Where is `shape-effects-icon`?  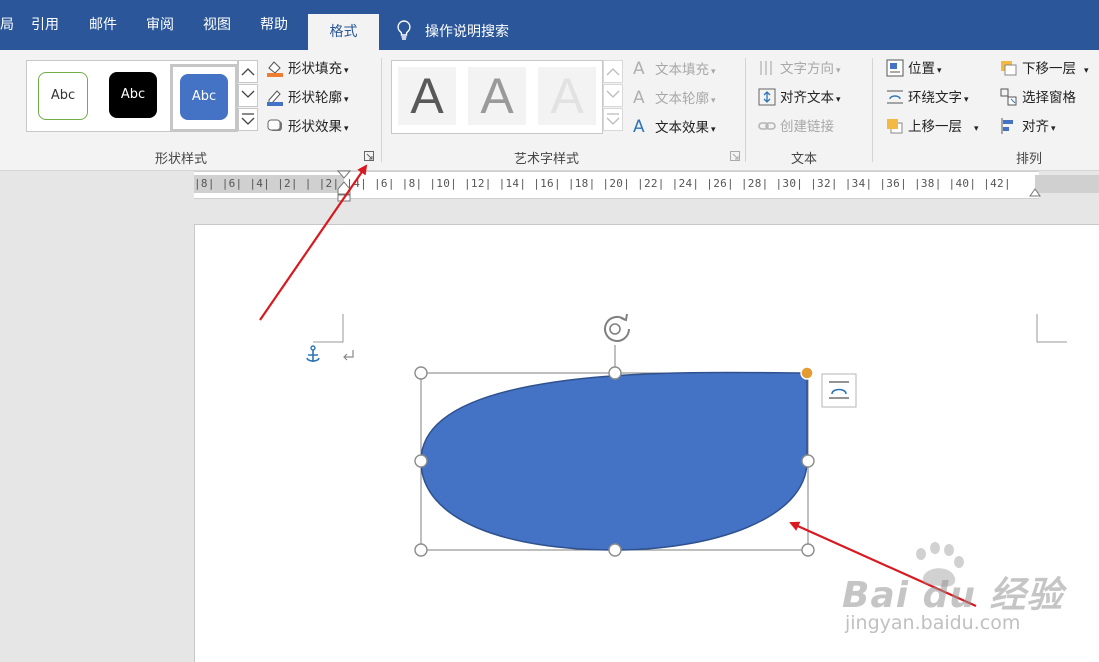
shape-effects-icon is located at coordinates (274, 125).